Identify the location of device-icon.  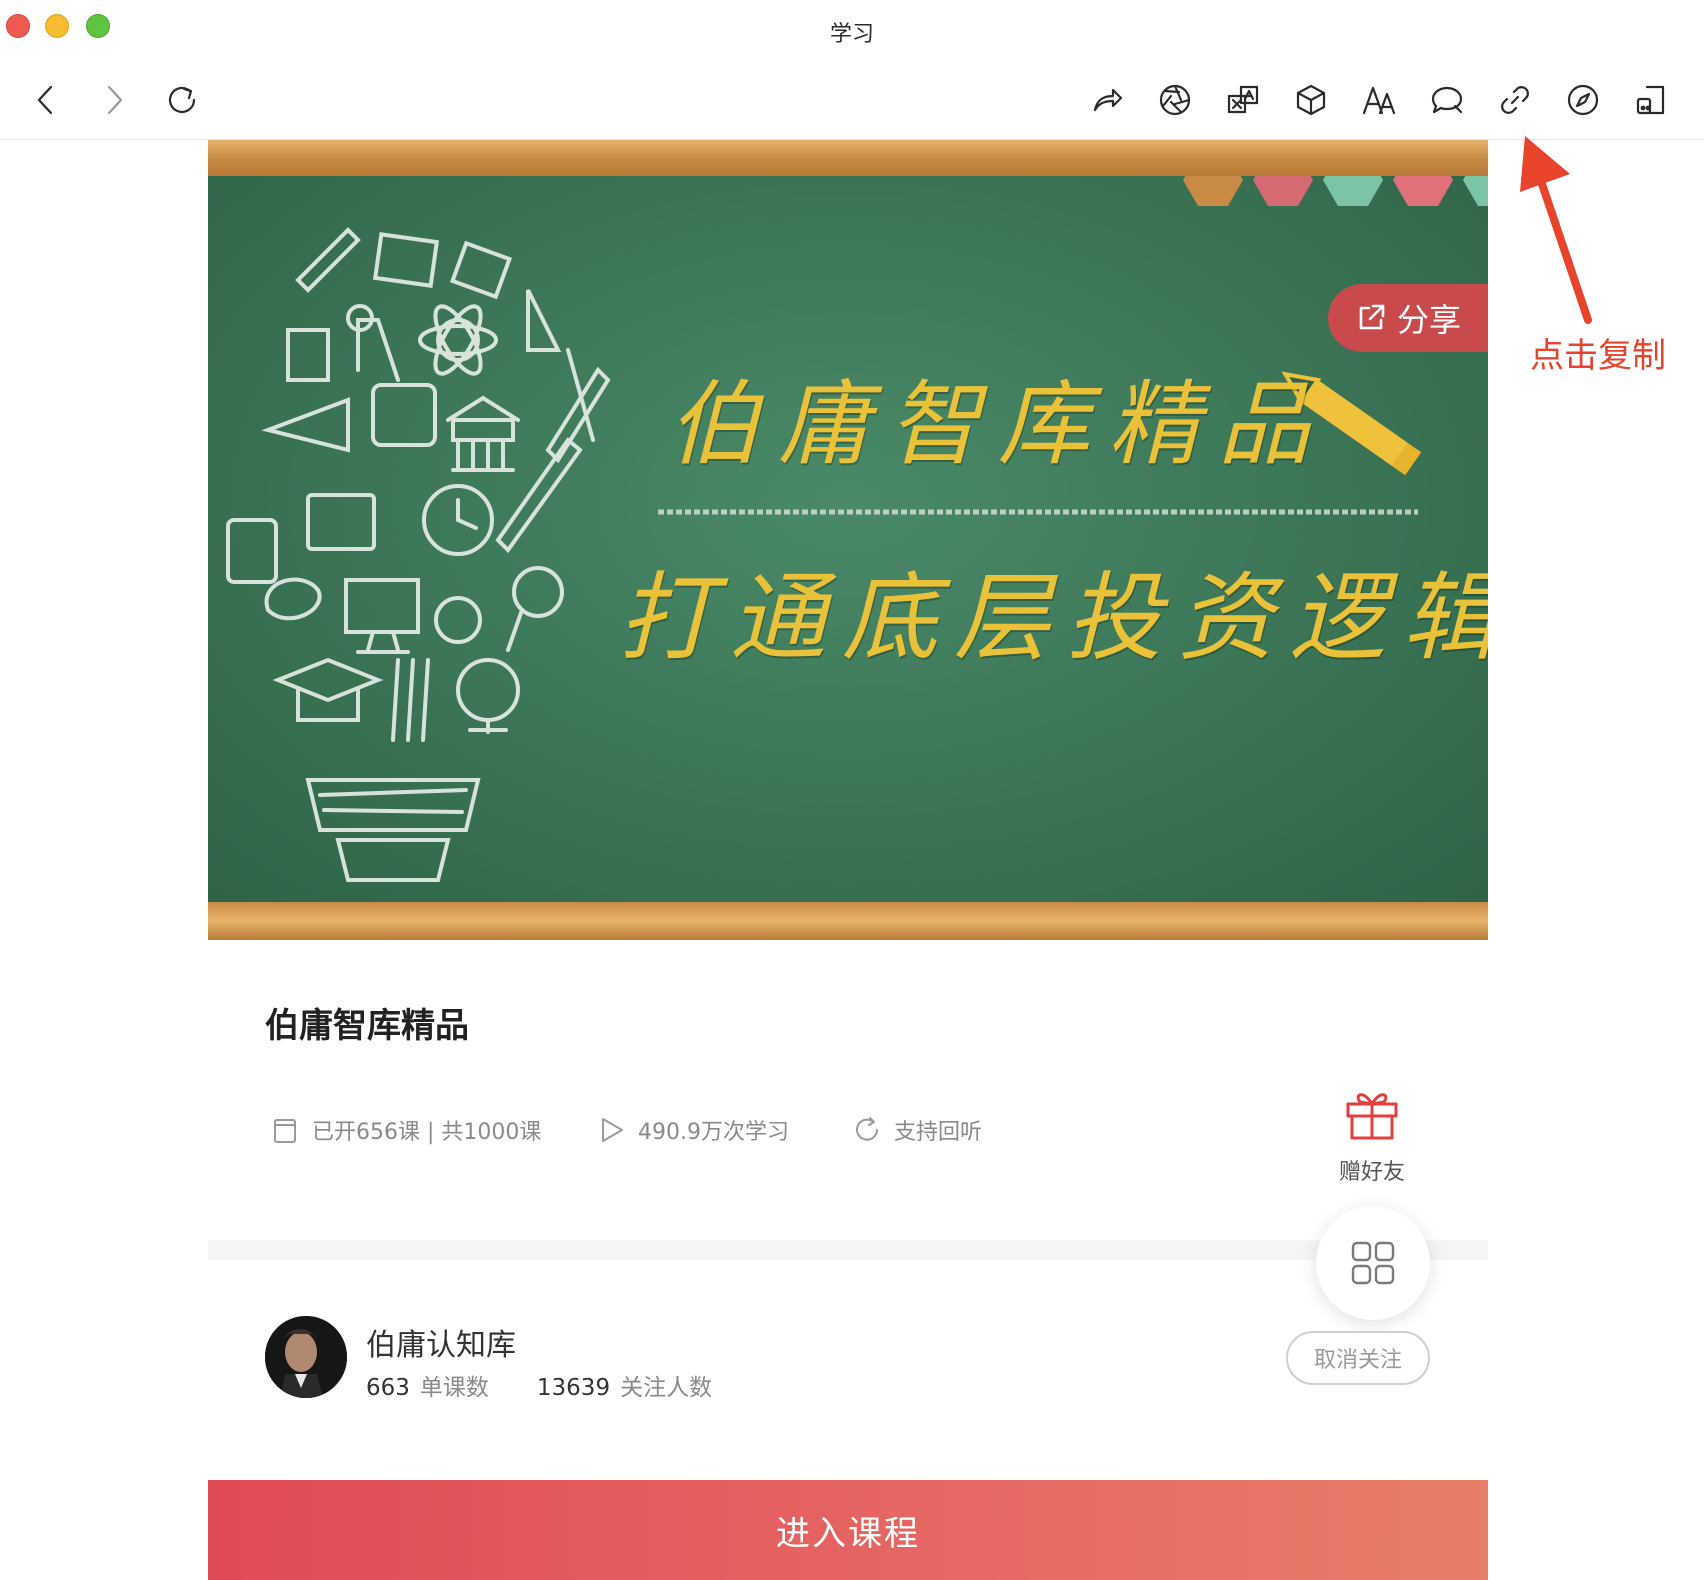
(1650, 100).